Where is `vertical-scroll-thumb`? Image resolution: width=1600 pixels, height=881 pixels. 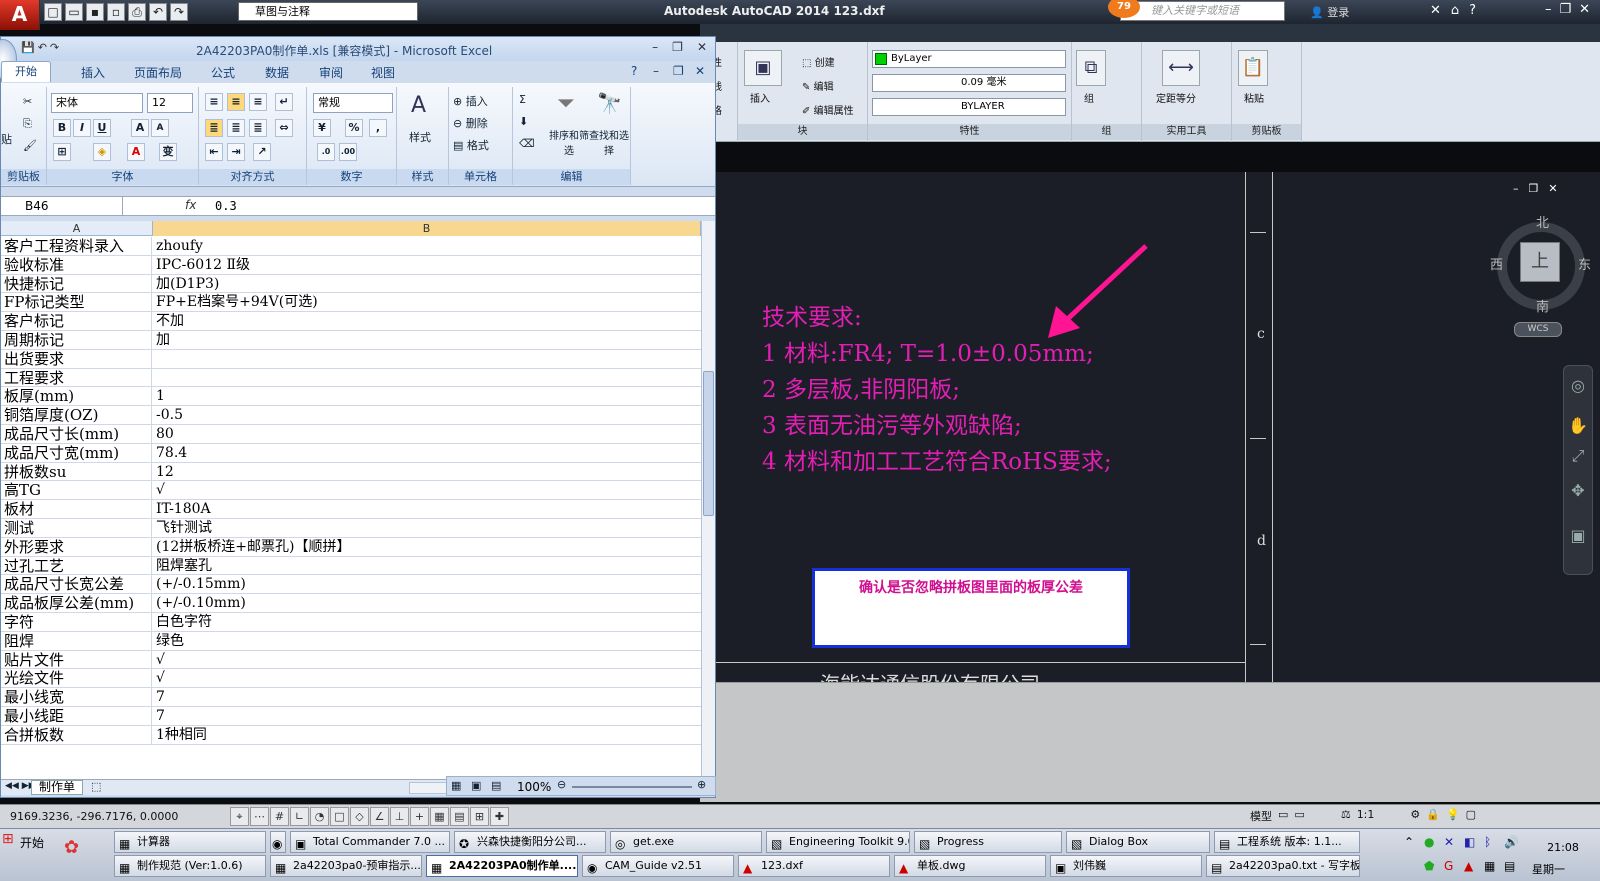
vertical-scroll-thumb is located at coordinates (708, 443).